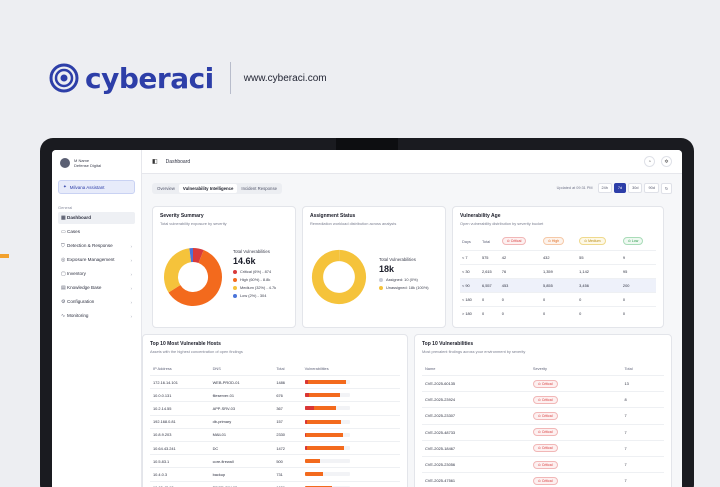  Describe the element at coordinates (259, 188) in the screenshot. I see `tab-incident-response: Incident Response` at that location.